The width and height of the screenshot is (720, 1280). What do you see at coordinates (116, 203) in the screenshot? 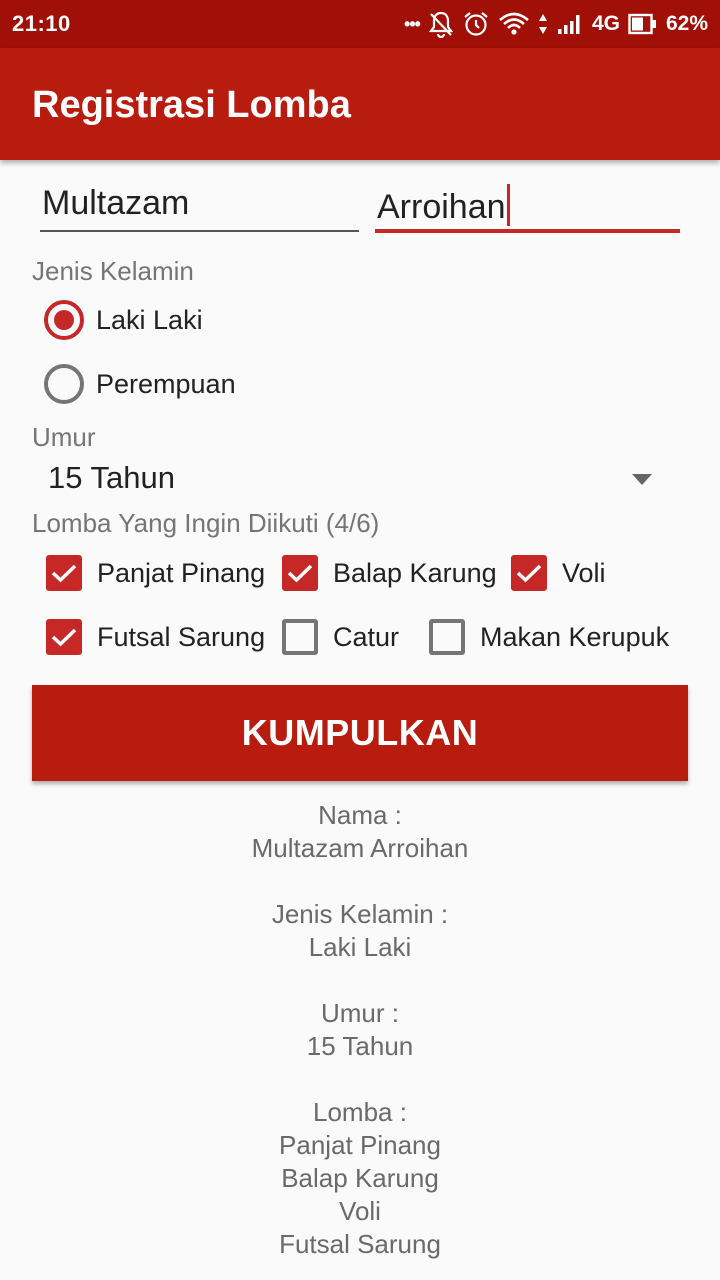
I see `first-name-value: Multazam` at bounding box center [116, 203].